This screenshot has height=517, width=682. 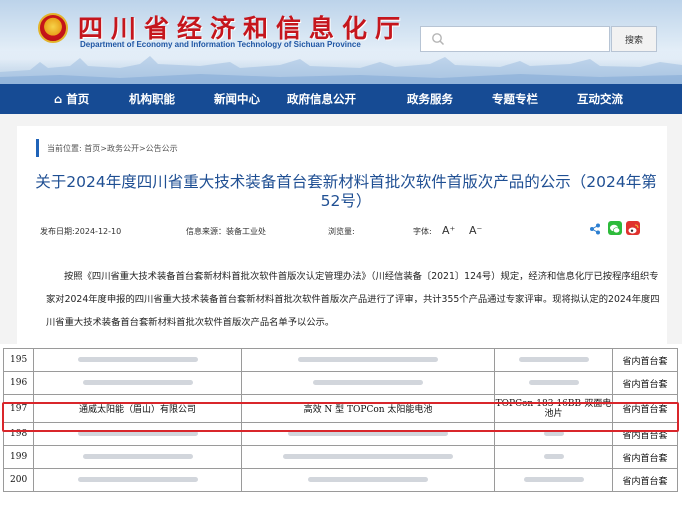 I want to click on model-cell: TOPCon-183-16BB-双面电池片, so click(x=553, y=408).